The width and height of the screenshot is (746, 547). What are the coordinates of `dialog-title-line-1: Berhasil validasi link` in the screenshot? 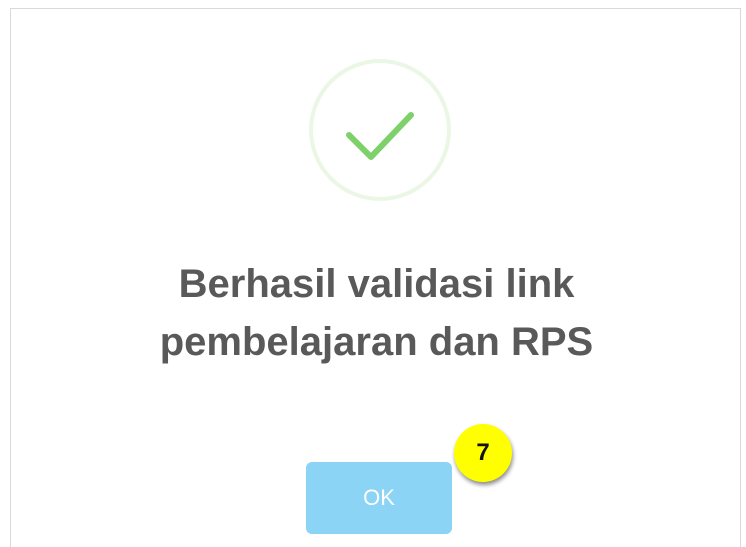 It's located at (376, 284).